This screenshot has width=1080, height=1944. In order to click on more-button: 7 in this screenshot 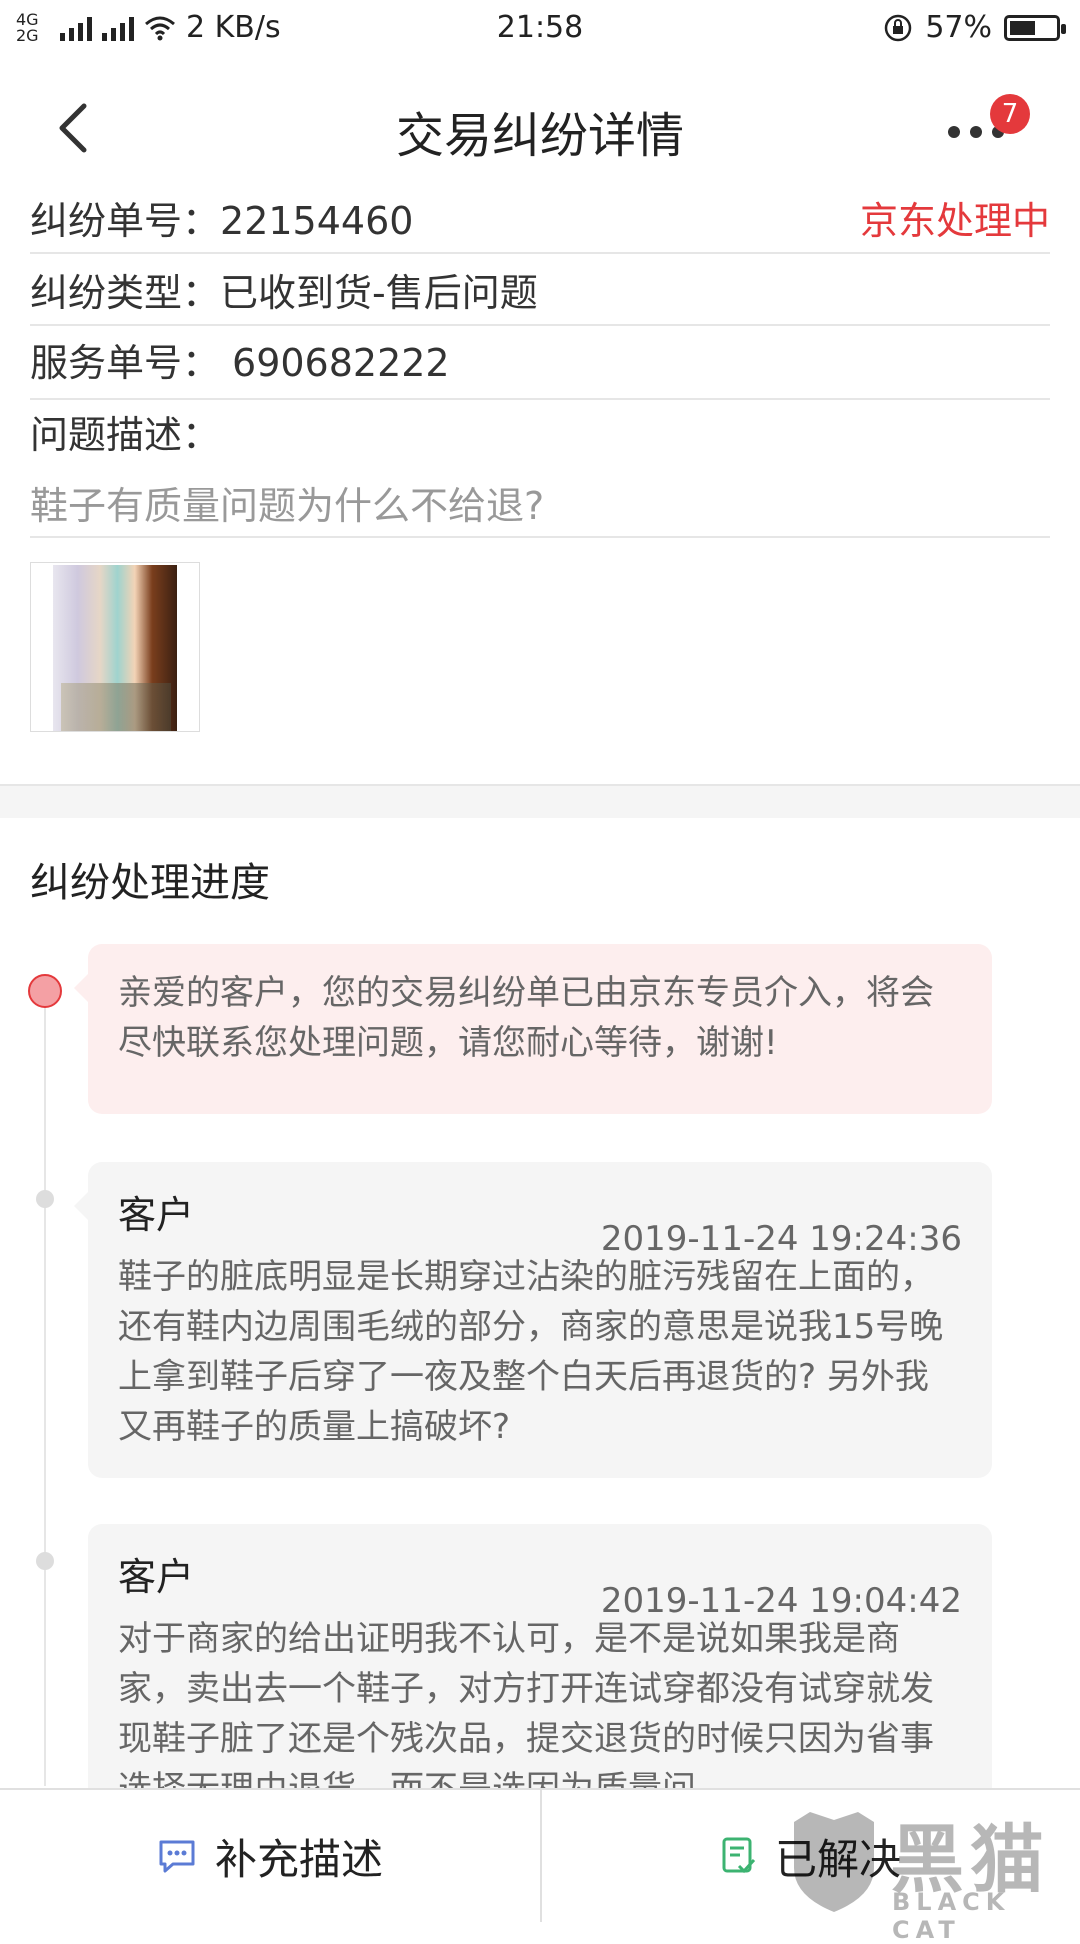, I will do `click(985, 129)`.